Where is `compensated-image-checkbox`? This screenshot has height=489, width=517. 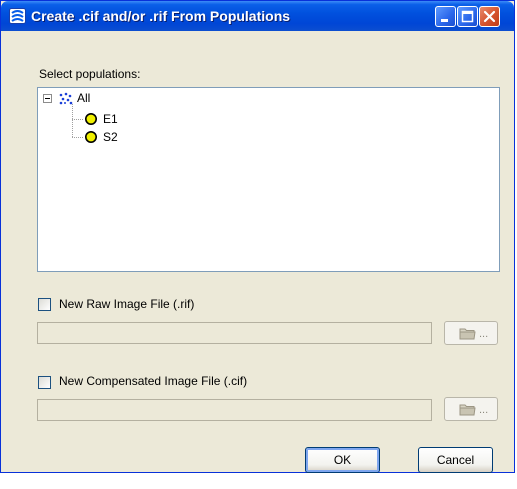
compensated-image-checkbox is located at coordinates (44, 382).